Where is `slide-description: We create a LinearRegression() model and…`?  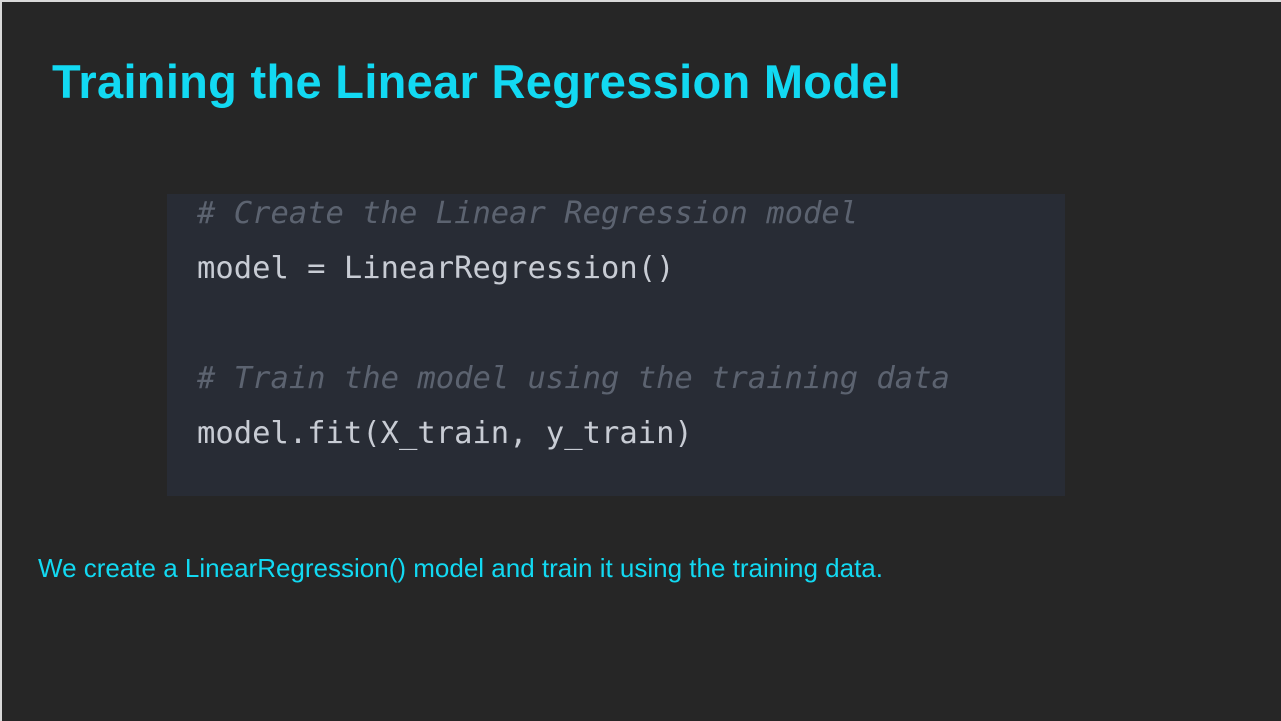
slide-description: We create a LinearRegression() model and… is located at coordinates (460, 568).